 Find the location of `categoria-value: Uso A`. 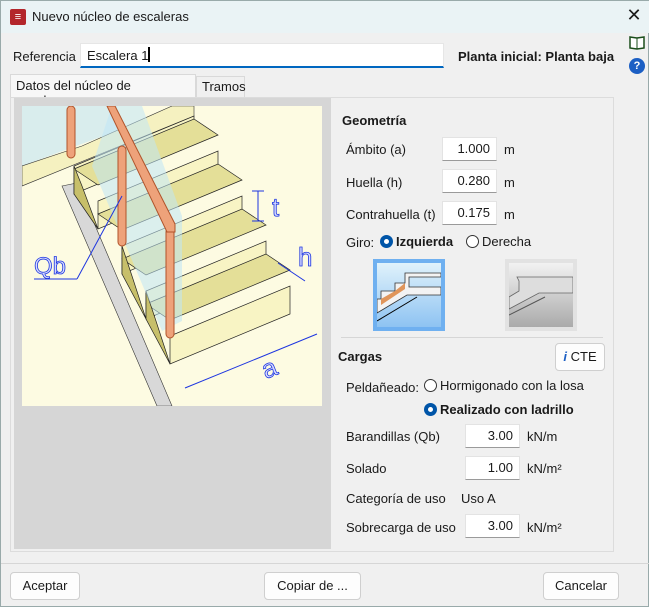

categoria-value: Uso A is located at coordinates (478, 498).